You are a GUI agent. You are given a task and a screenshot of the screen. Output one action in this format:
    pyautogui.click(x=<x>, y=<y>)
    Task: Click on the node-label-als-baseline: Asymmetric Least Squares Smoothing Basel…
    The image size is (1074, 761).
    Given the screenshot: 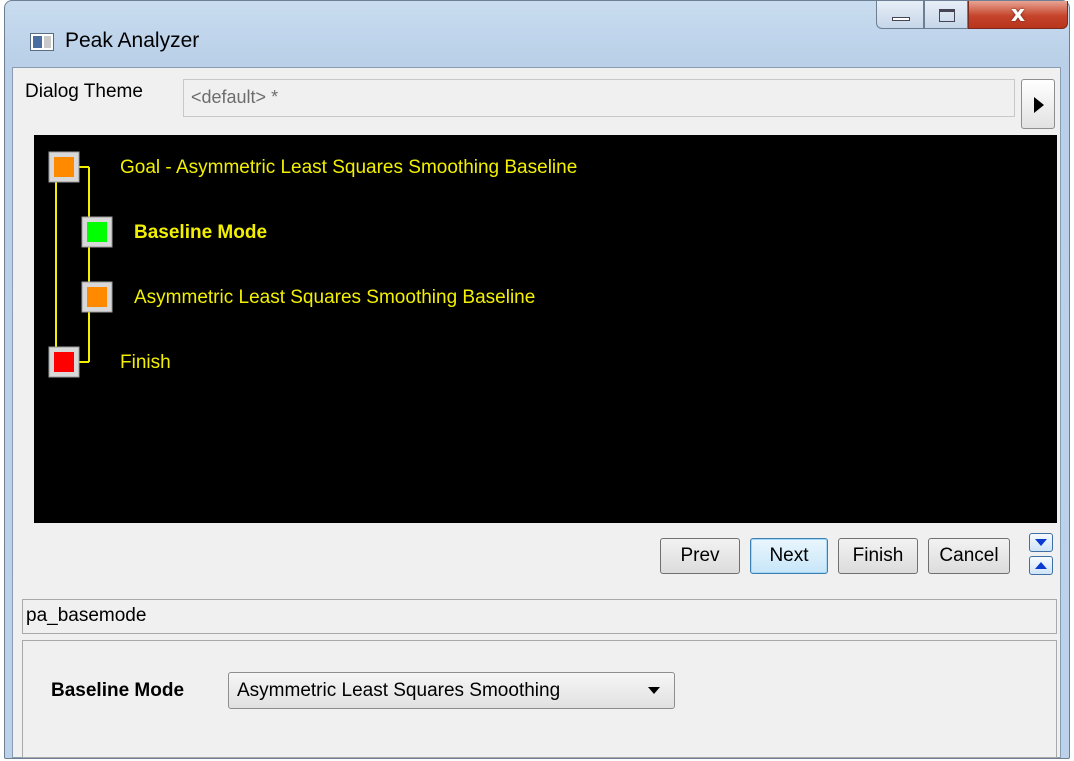 What is the action you would take?
    pyautogui.click(x=334, y=298)
    